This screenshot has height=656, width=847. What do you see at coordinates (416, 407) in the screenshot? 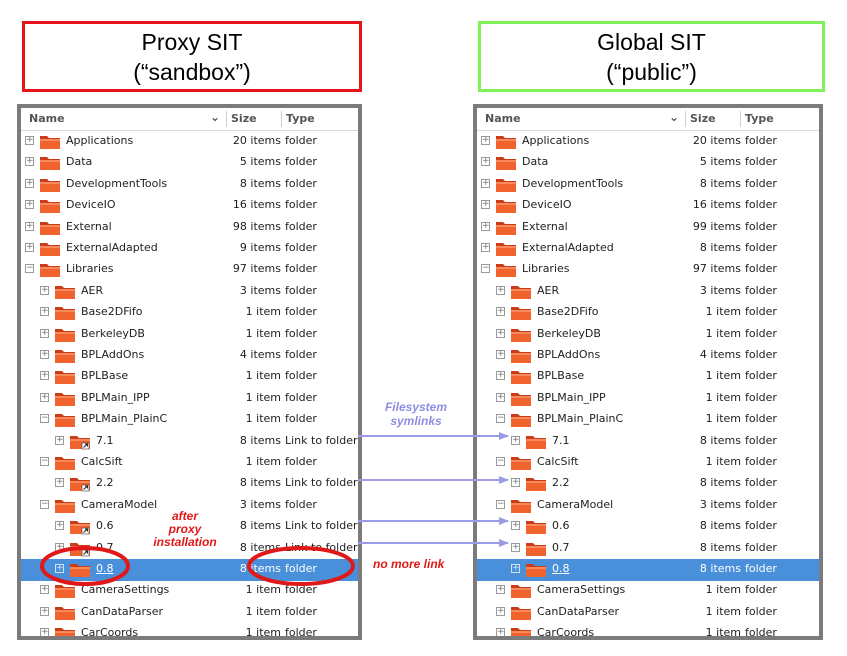
I see `note-line: Filesystem` at bounding box center [416, 407].